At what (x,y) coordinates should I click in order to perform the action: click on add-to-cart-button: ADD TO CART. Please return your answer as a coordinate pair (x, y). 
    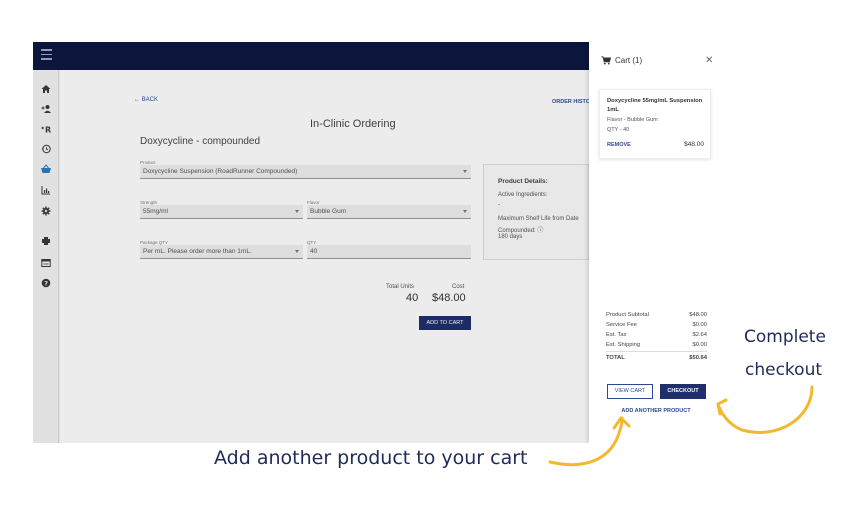
    Looking at the image, I should click on (445, 323).